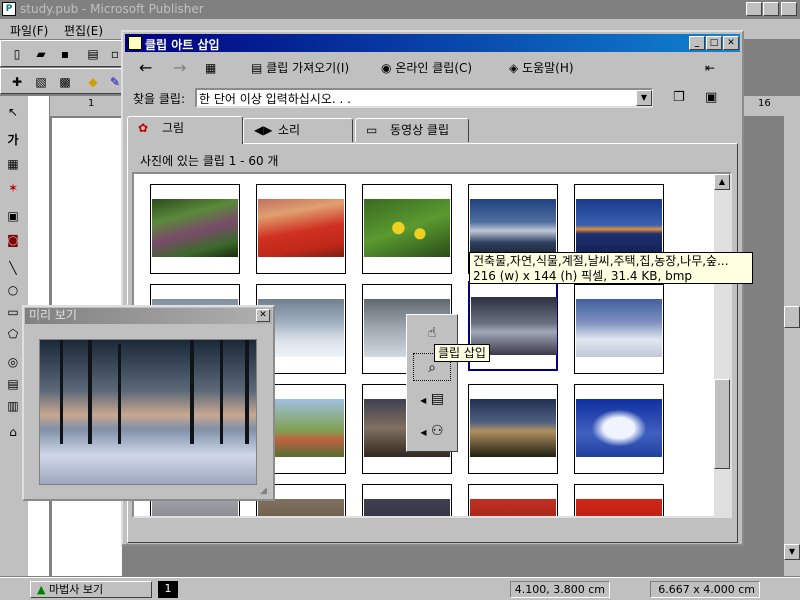  I want to click on search-row: 찾을 클립: ▼ ❐ ▣, so click(432, 97).